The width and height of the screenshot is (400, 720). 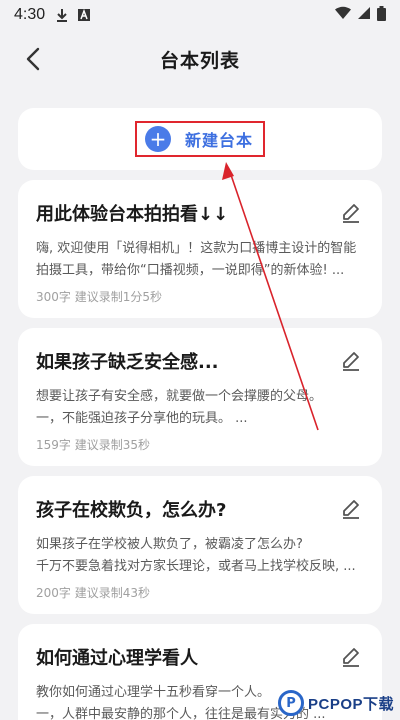 What do you see at coordinates (157, 139) in the screenshot?
I see `plus-icon: +` at bounding box center [157, 139].